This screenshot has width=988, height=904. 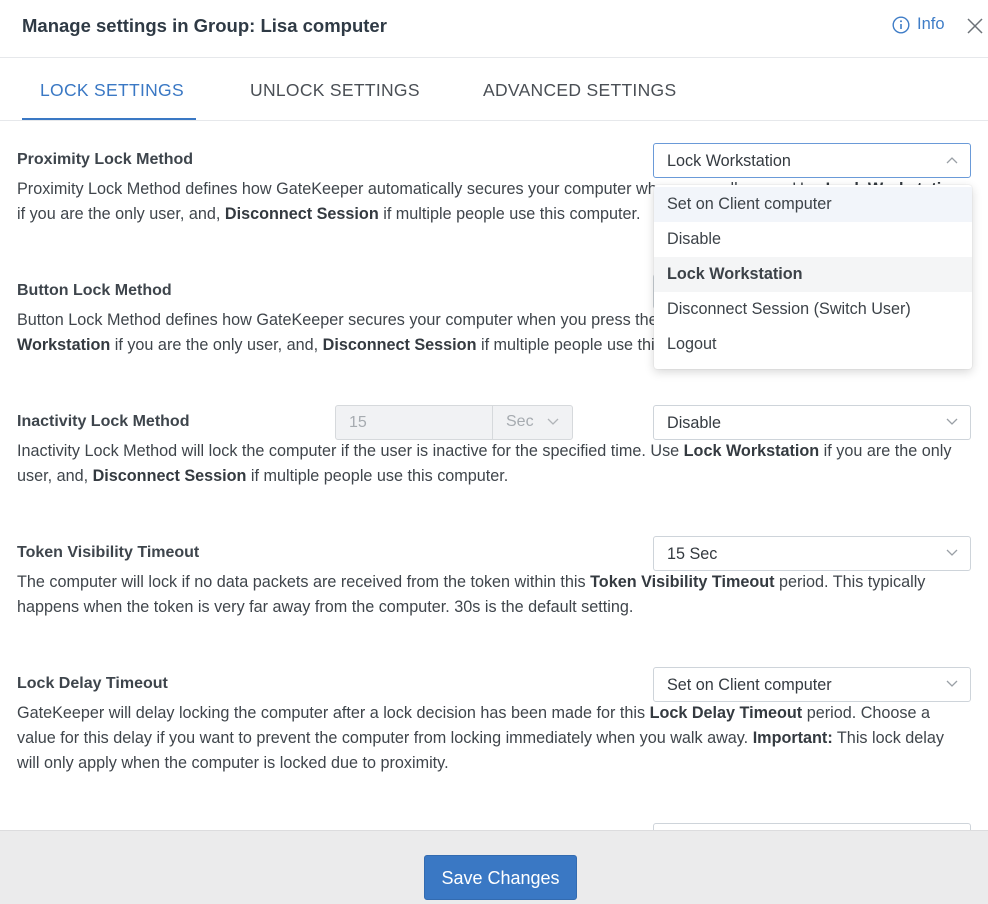 I want to click on inactivity-lock-value: Disable, so click(x=694, y=423).